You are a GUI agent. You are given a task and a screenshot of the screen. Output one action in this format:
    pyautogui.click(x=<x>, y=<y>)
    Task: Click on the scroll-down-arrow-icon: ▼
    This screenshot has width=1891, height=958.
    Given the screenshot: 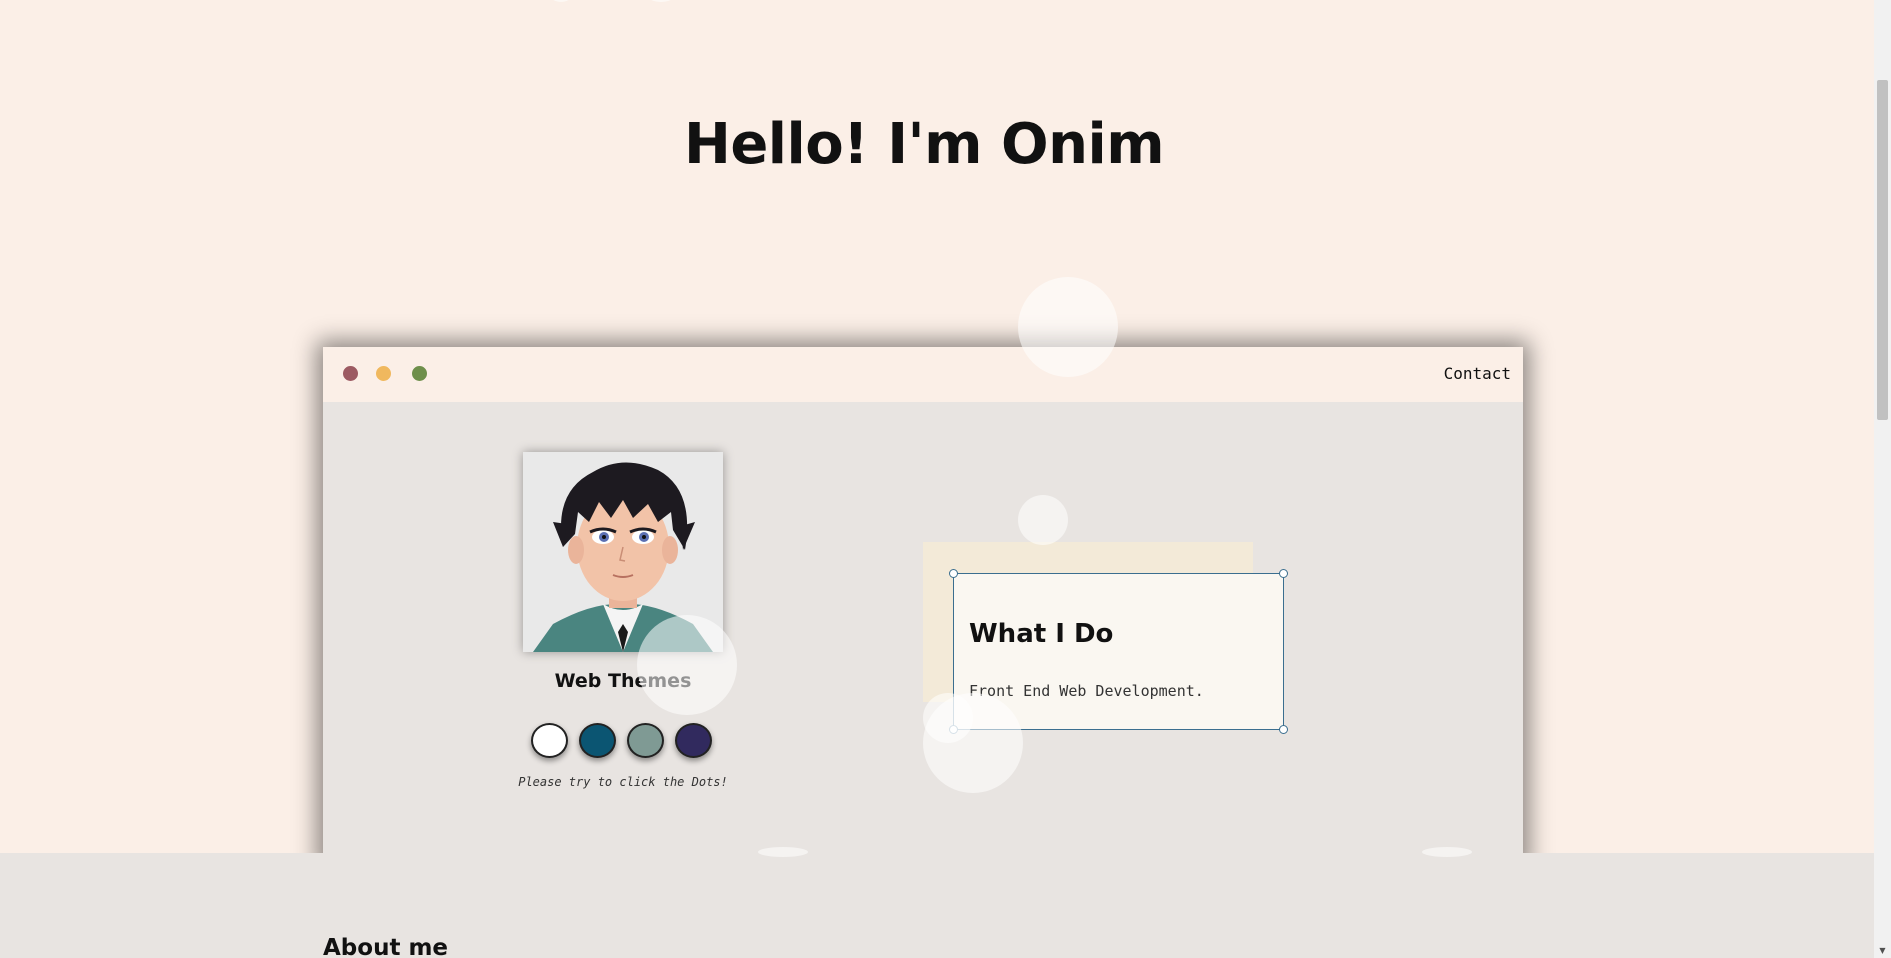 What is the action you would take?
    pyautogui.click(x=1882, y=951)
    